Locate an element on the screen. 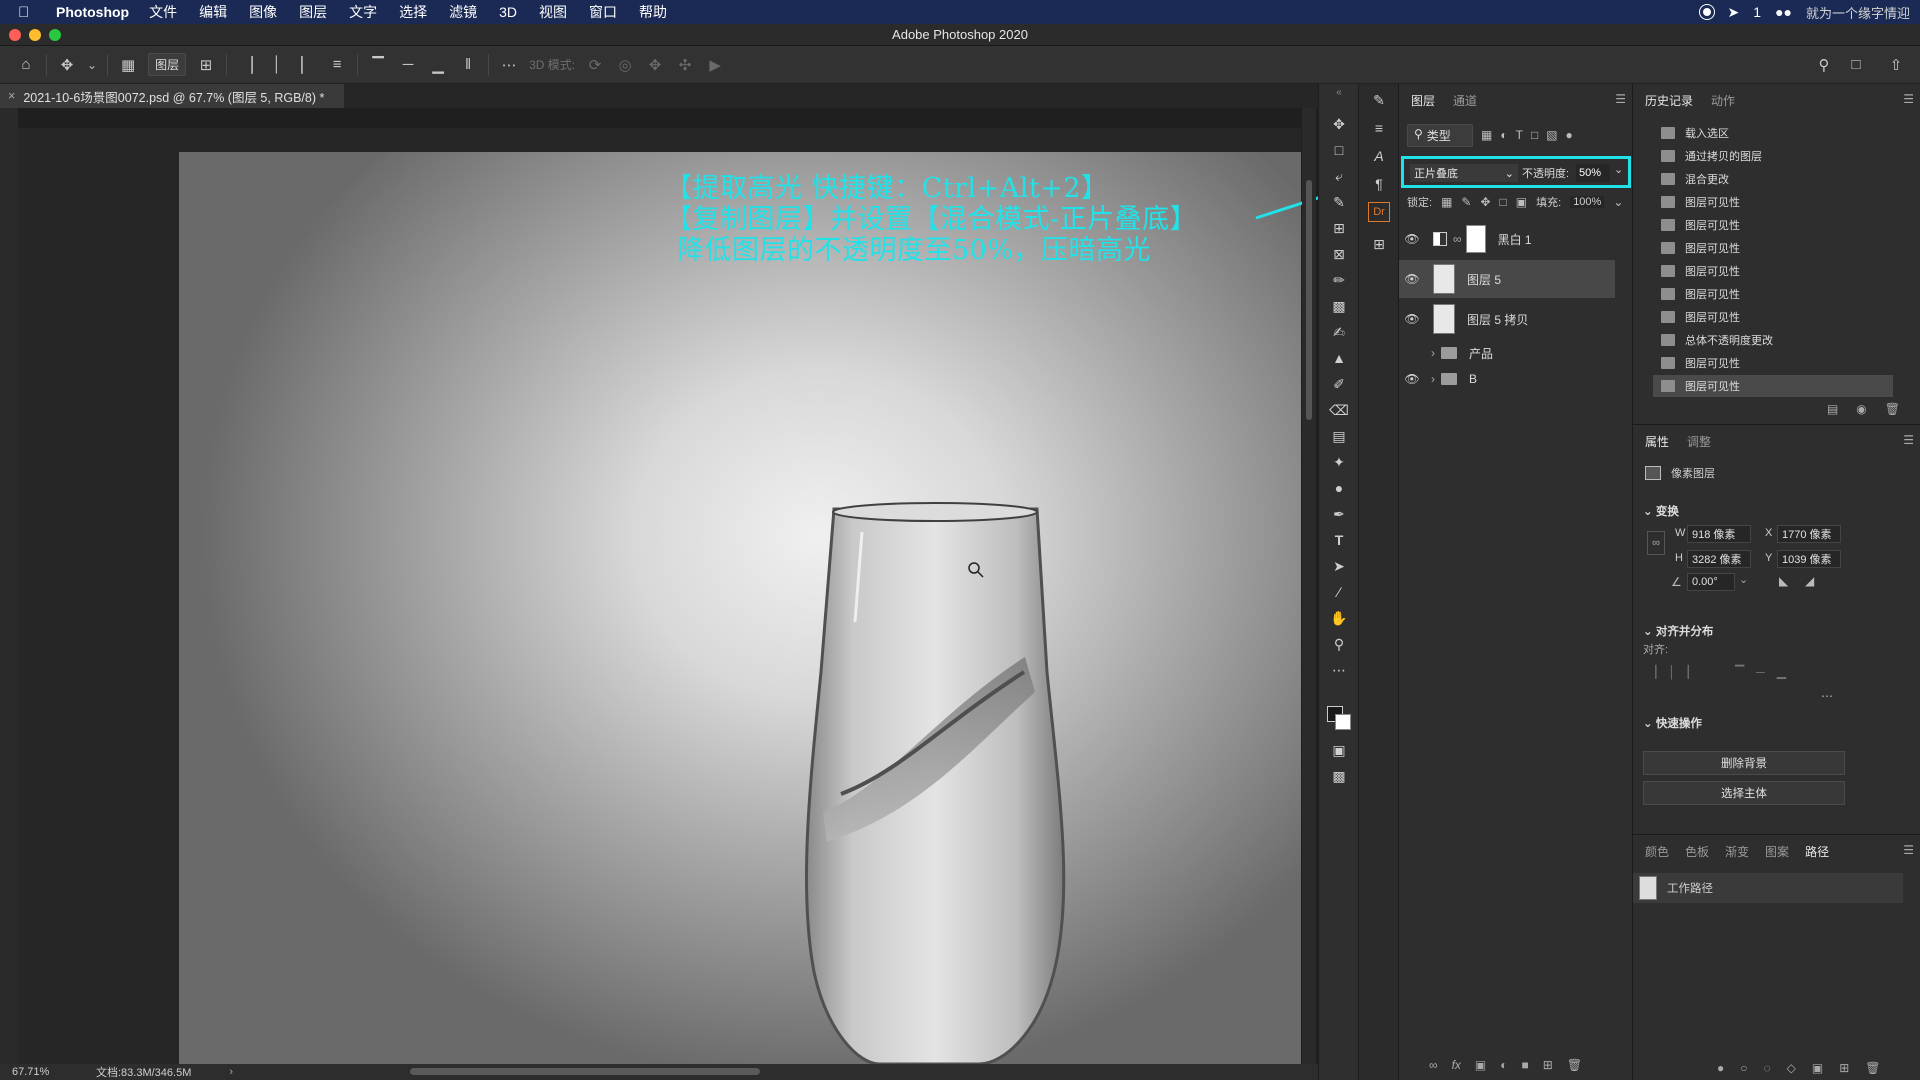 Image resolution: width=1920 pixels, height=1080 pixels. fill-path-icon: ● is located at coordinates (1720, 1068).